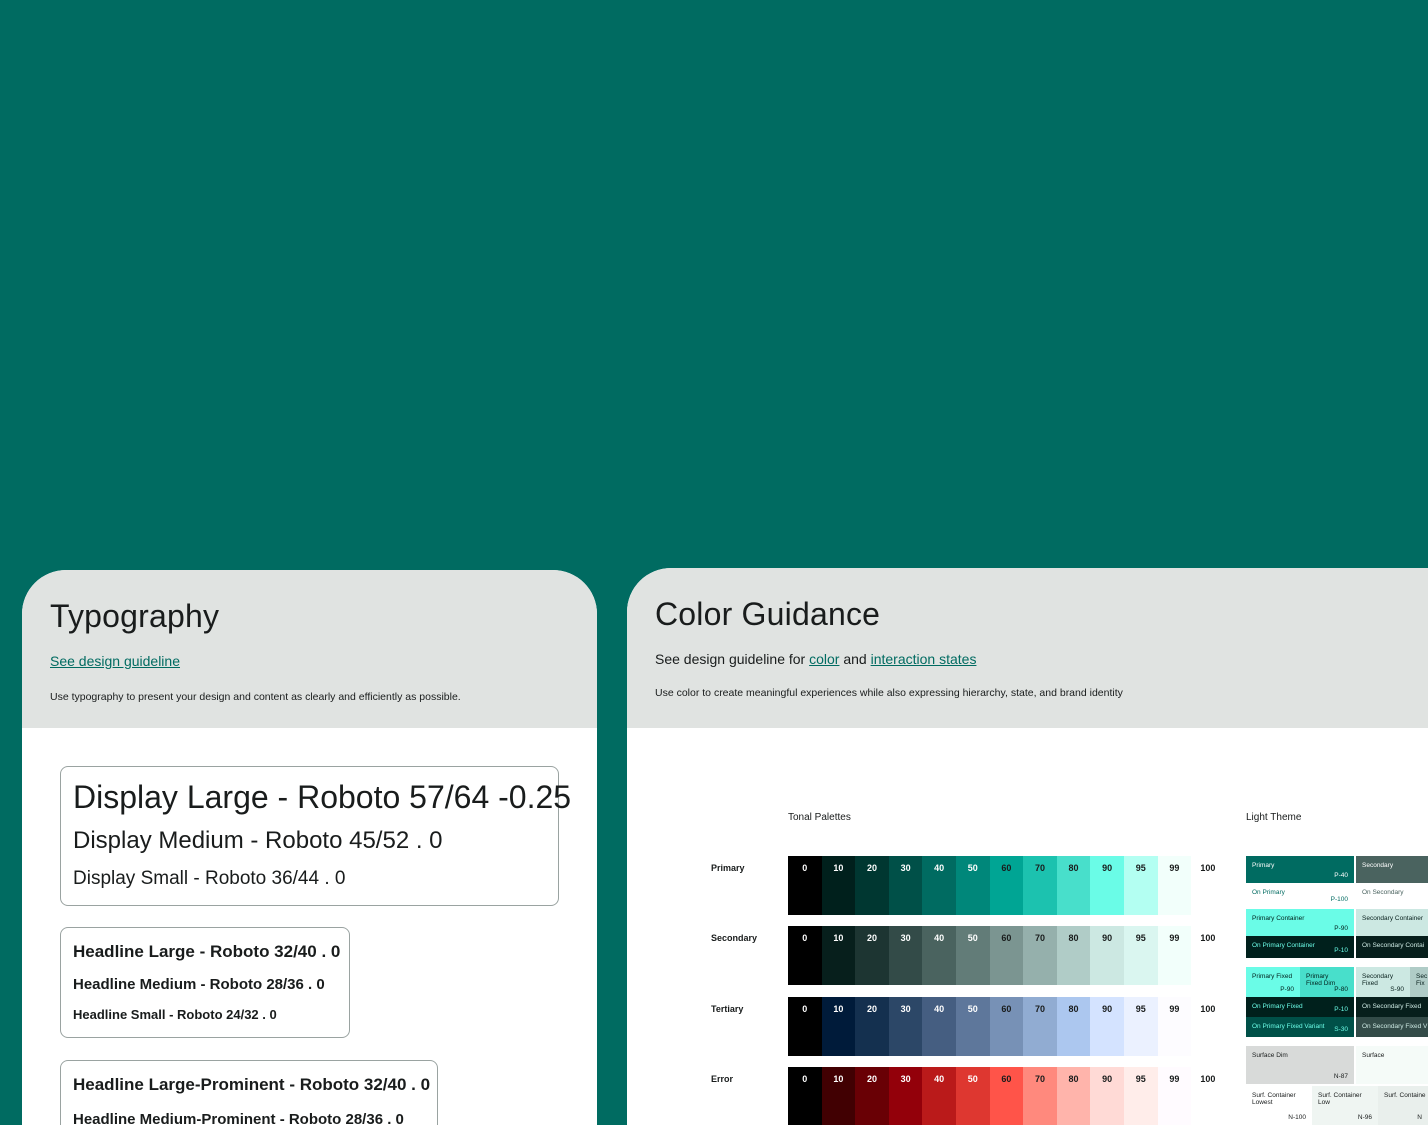 This screenshot has width=1428, height=1125. I want to click on error-tone-95-swatch: 95, so click(1140, 1096).